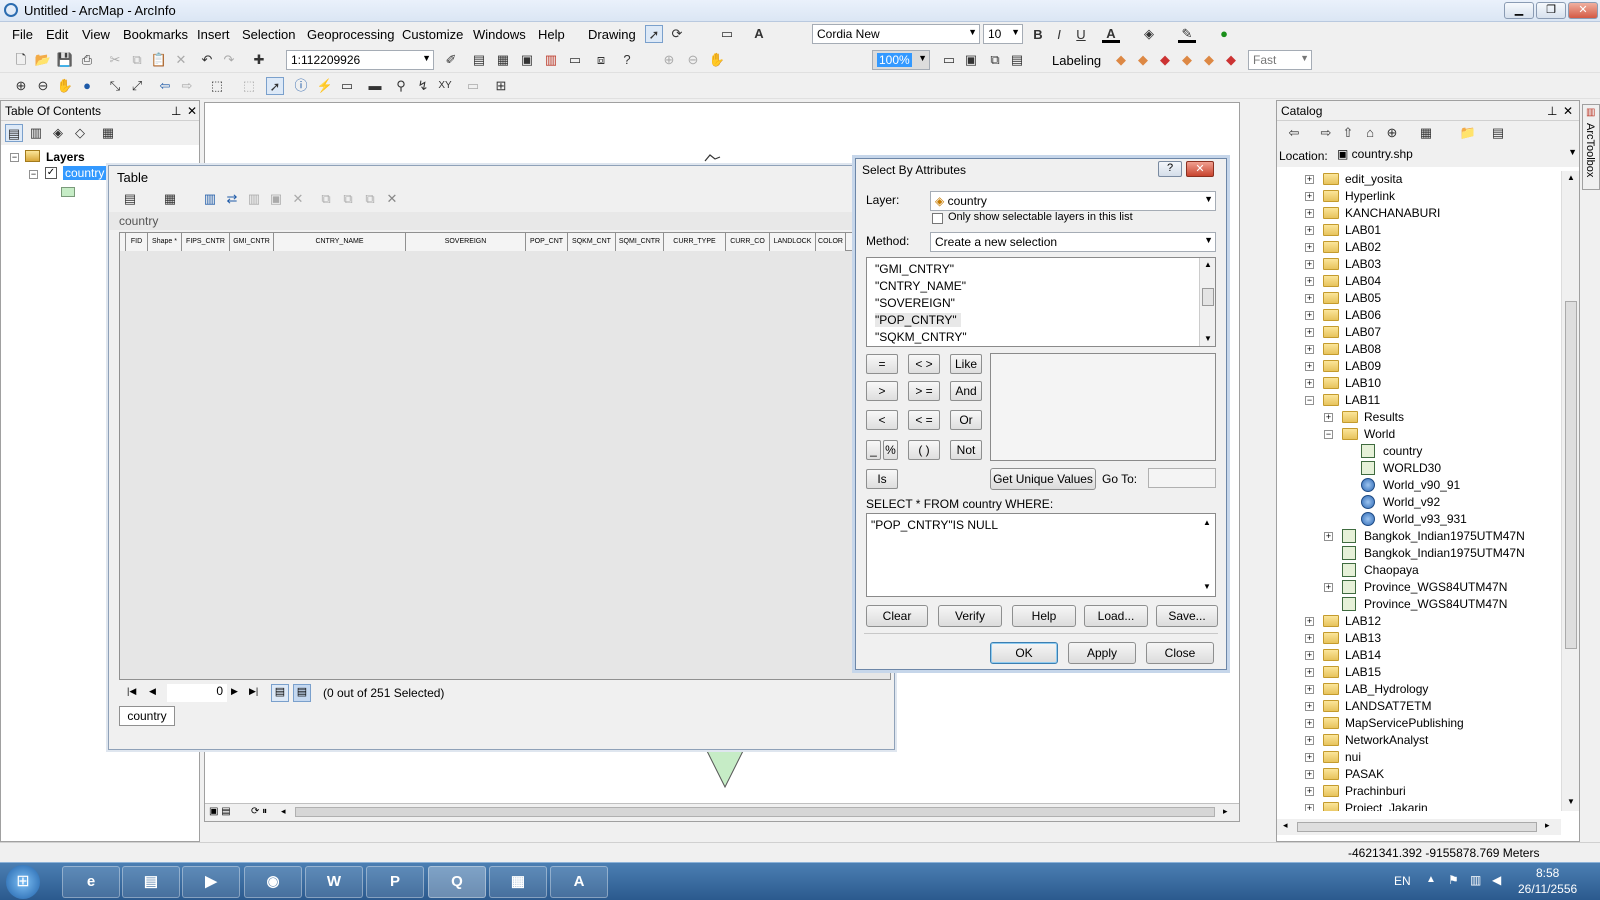 Image resolution: width=1600 pixels, height=900 pixels. I want to click on select-by-attributes-icon: ▥, so click(210, 199).